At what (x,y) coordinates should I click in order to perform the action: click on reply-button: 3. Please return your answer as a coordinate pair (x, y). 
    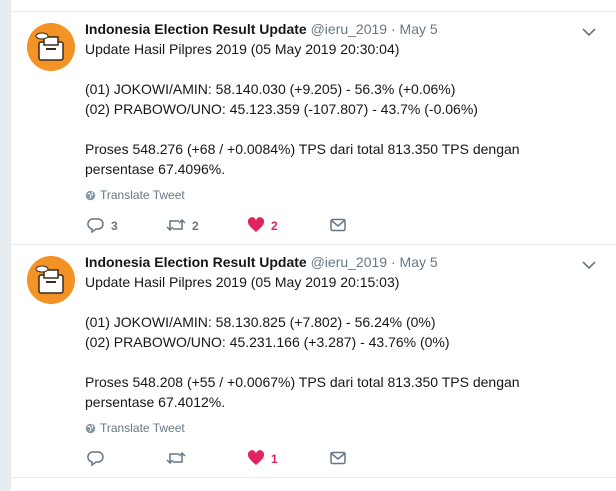
    Looking at the image, I should click on (102, 226).